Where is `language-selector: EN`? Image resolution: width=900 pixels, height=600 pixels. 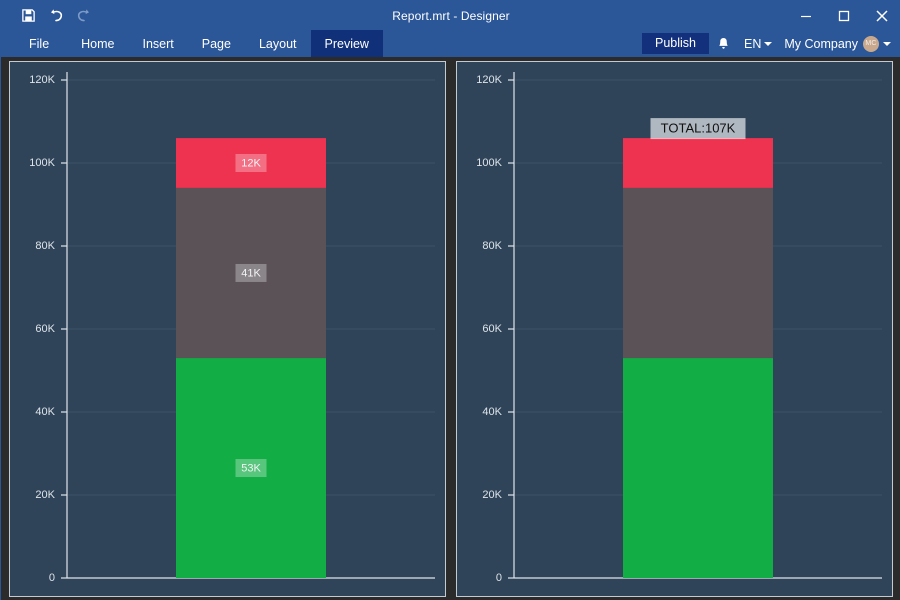
language-selector: EN is located at coordinates (758, 44).